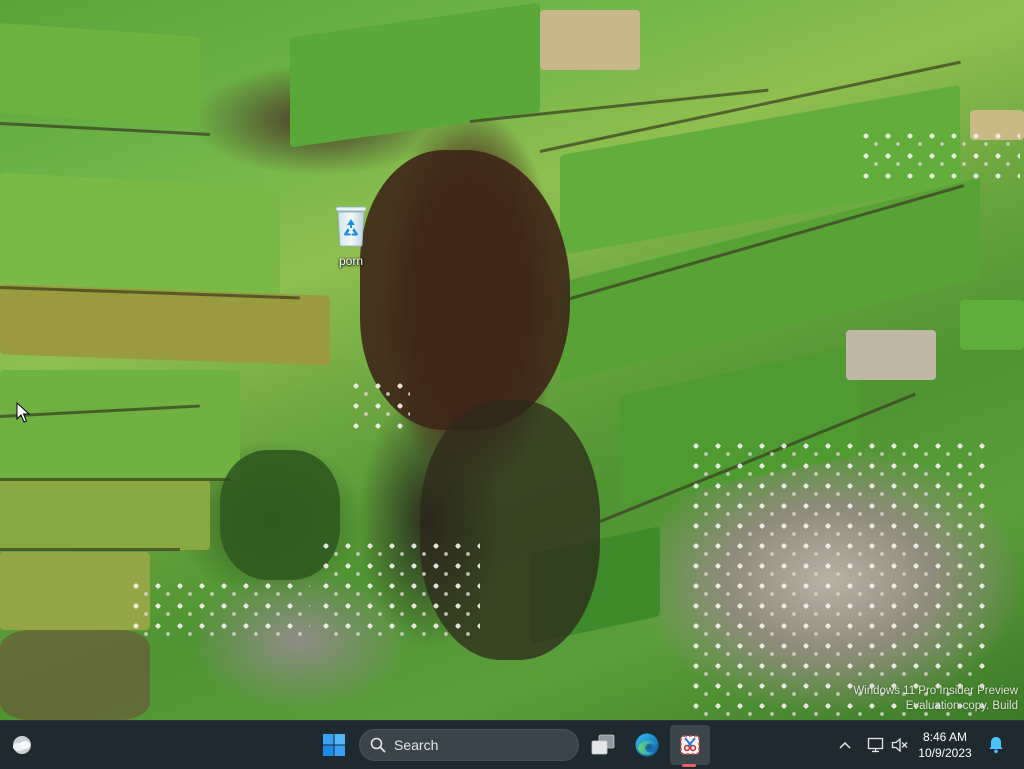 The image size is (1024, 769). I want to click on taskbar: Search 8:46 AM 10/9/2023, so click(512, 744).